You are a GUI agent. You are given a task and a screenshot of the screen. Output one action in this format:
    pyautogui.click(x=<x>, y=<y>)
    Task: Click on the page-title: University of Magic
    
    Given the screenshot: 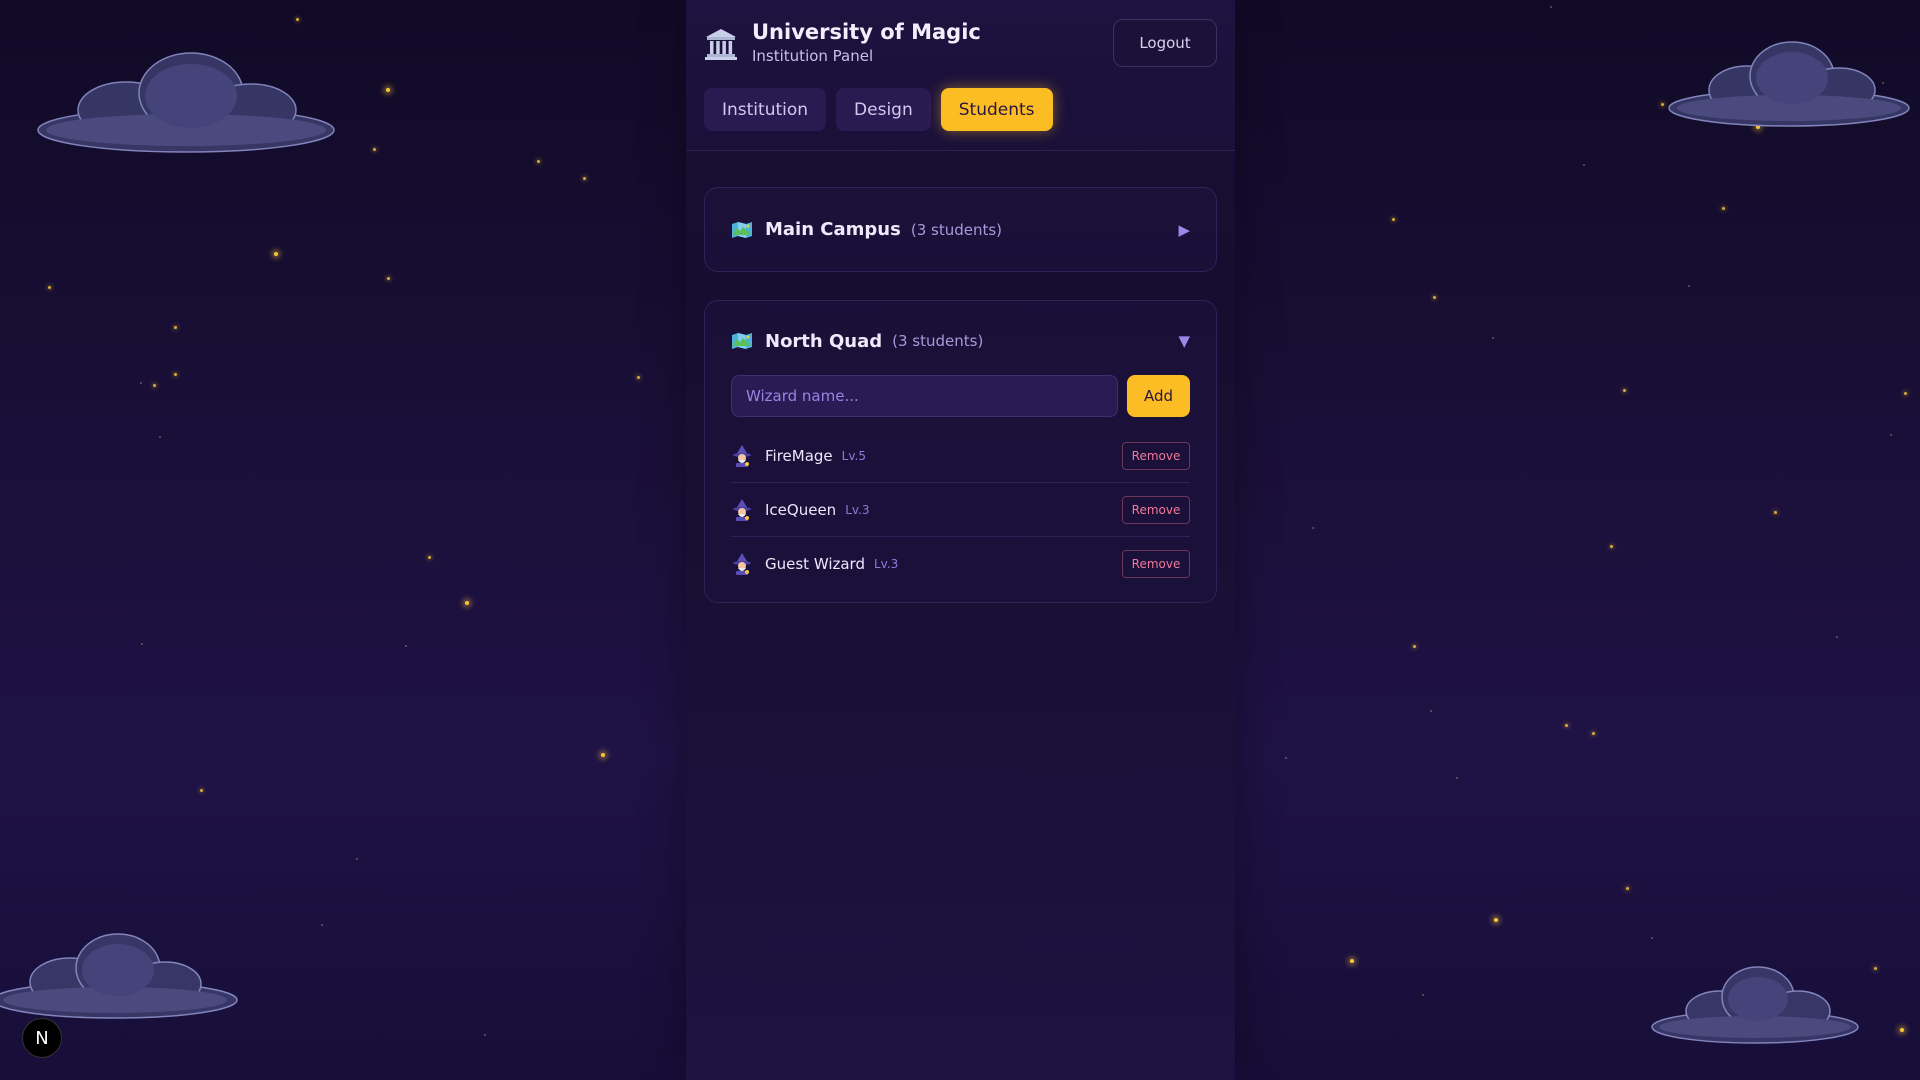 What is the action you would take?
    pyautogui.click(x=866, y=32)
    